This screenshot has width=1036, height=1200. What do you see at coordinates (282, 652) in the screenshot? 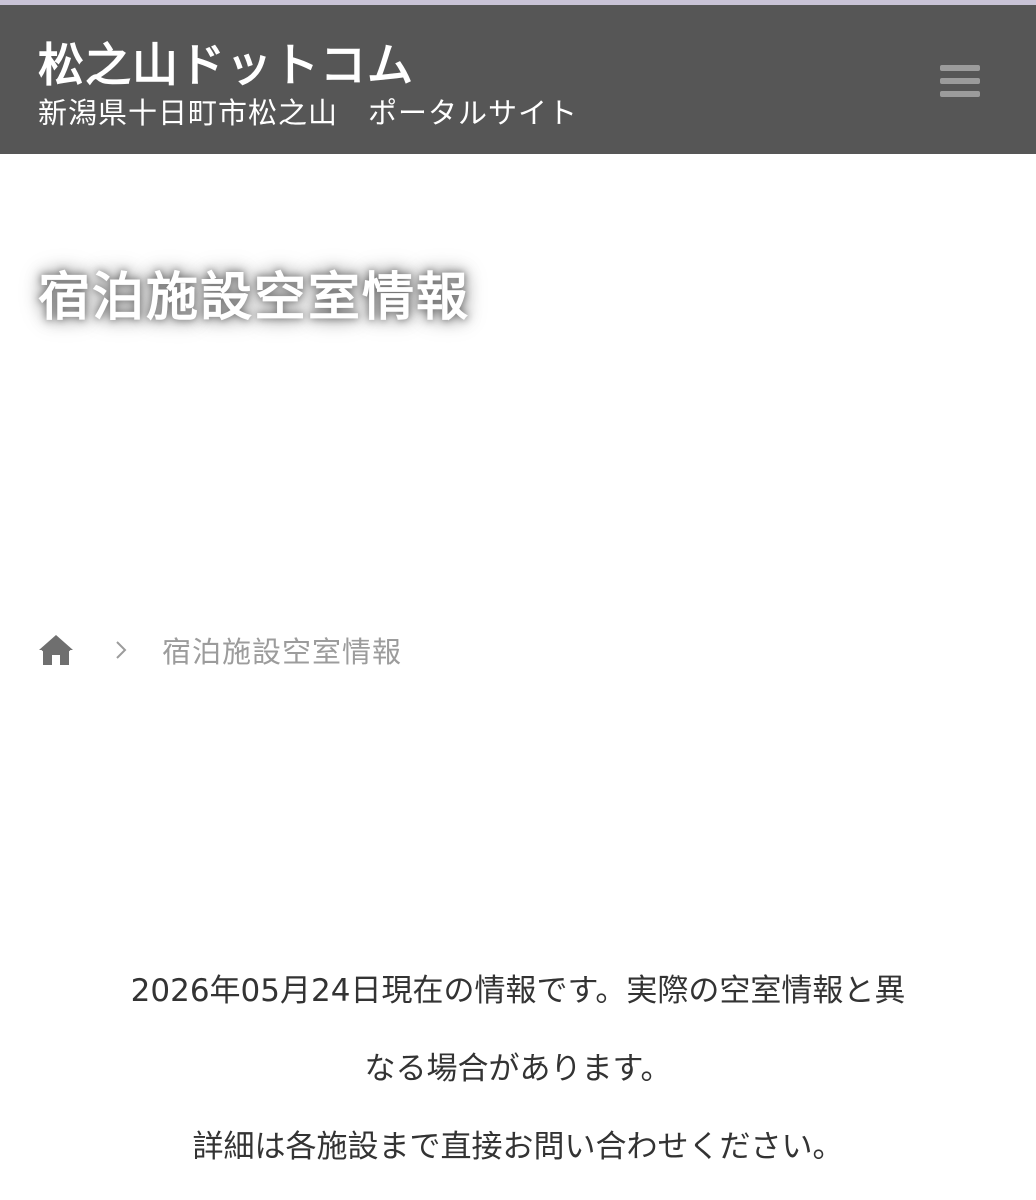
I see `breadcrumb-current: 宿泊施設空室情報` at bounding box center [282, 652].